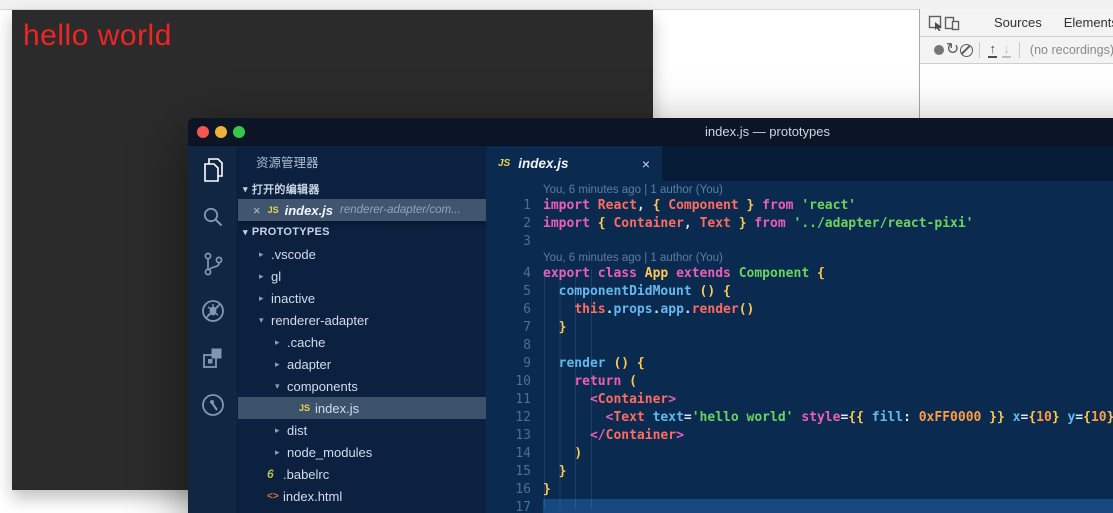  I want to click on zoom-traffic-light, so click(239, 132).